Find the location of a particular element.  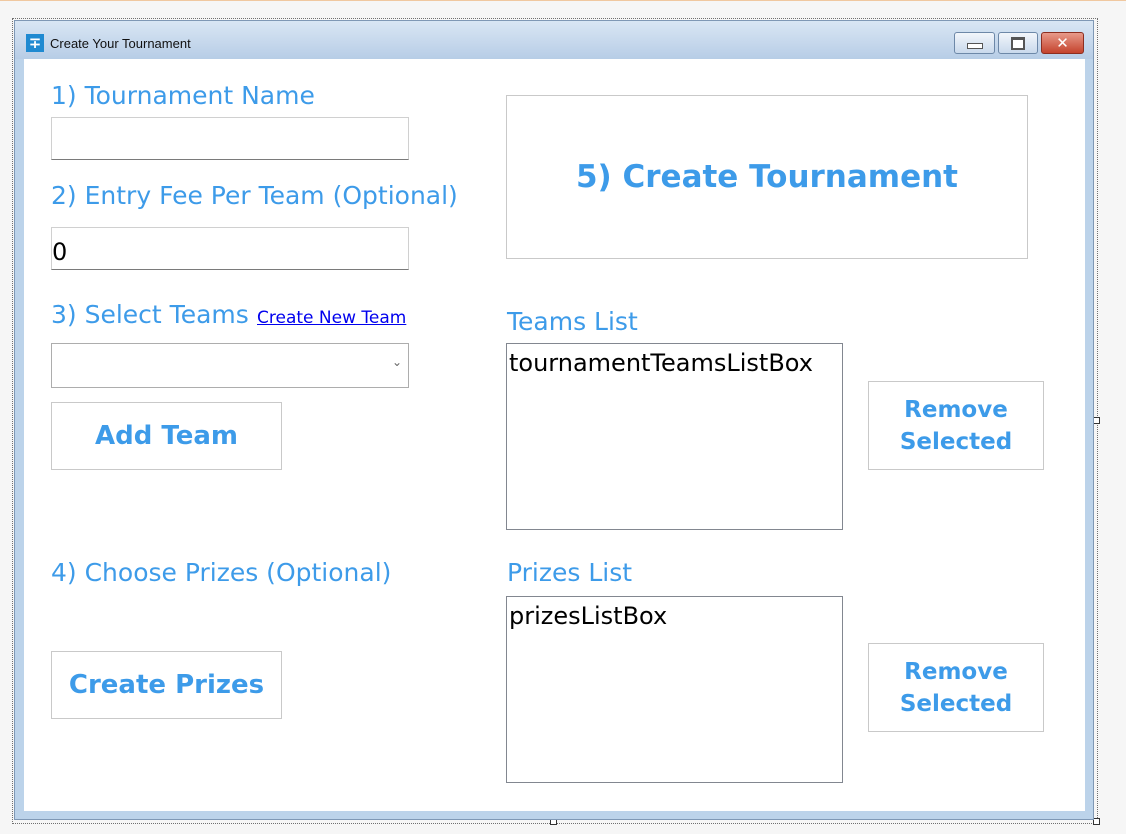

add-team-button: Add Team is located at coordinates (166, 436).